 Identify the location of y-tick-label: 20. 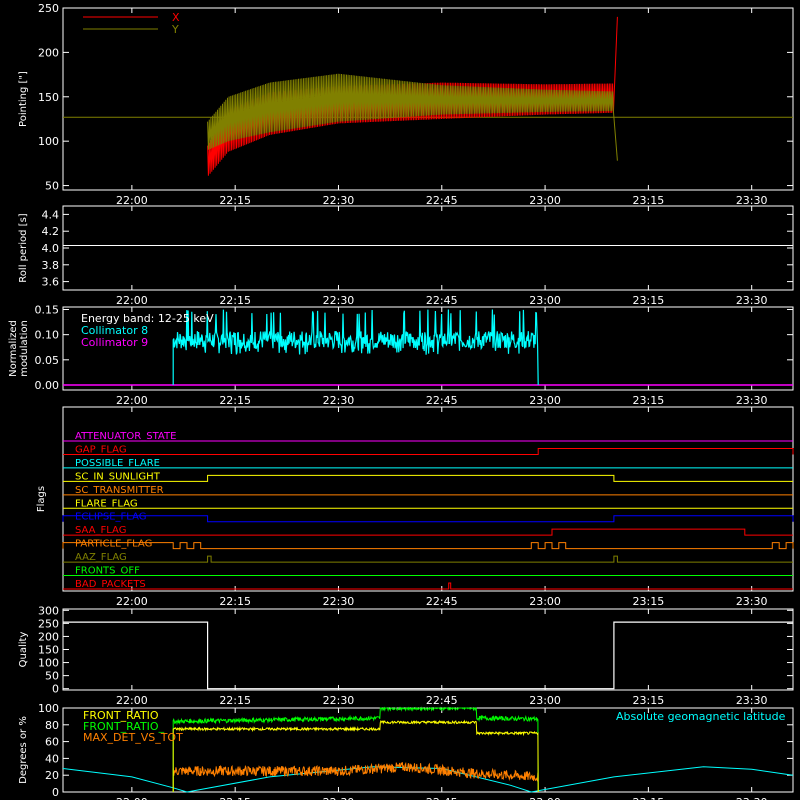
(52, 775).